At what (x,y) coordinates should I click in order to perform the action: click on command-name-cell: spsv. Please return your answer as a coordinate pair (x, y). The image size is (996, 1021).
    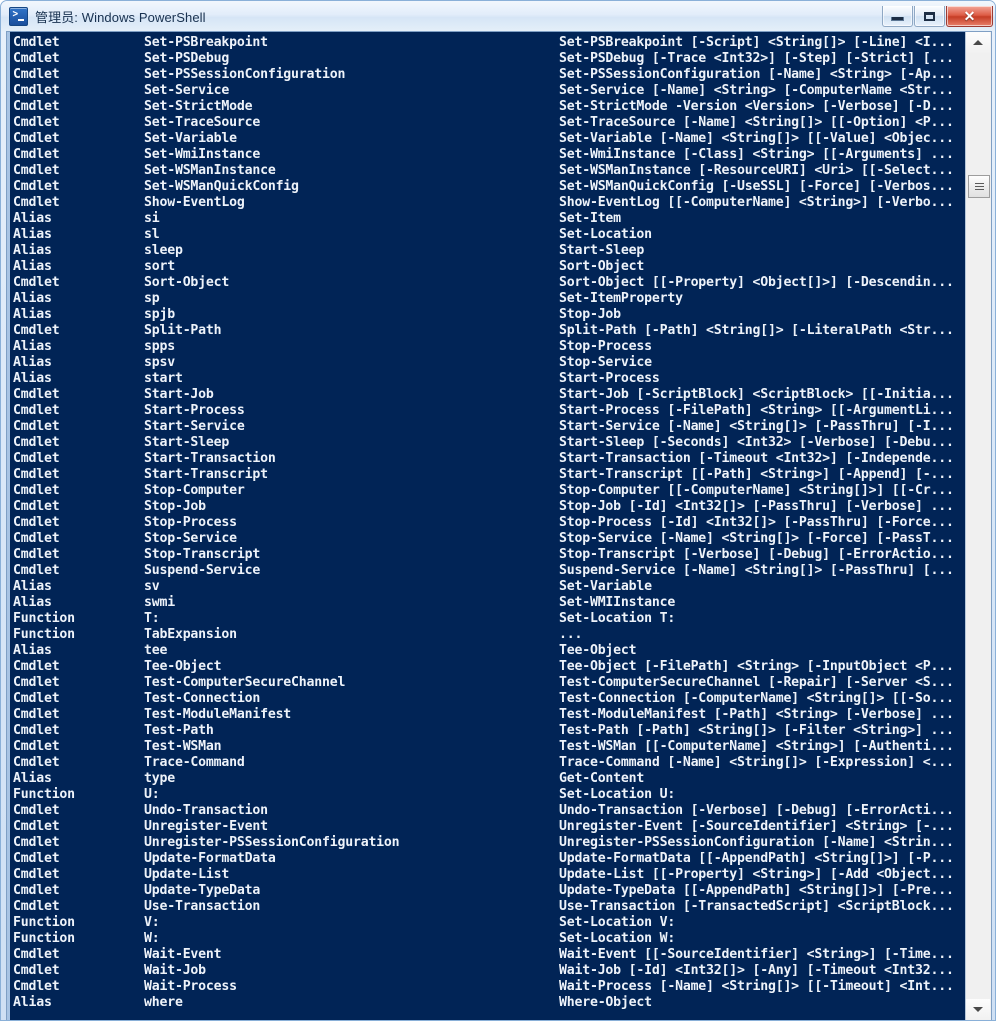
    Looking at the image, I should click on (159, 362).